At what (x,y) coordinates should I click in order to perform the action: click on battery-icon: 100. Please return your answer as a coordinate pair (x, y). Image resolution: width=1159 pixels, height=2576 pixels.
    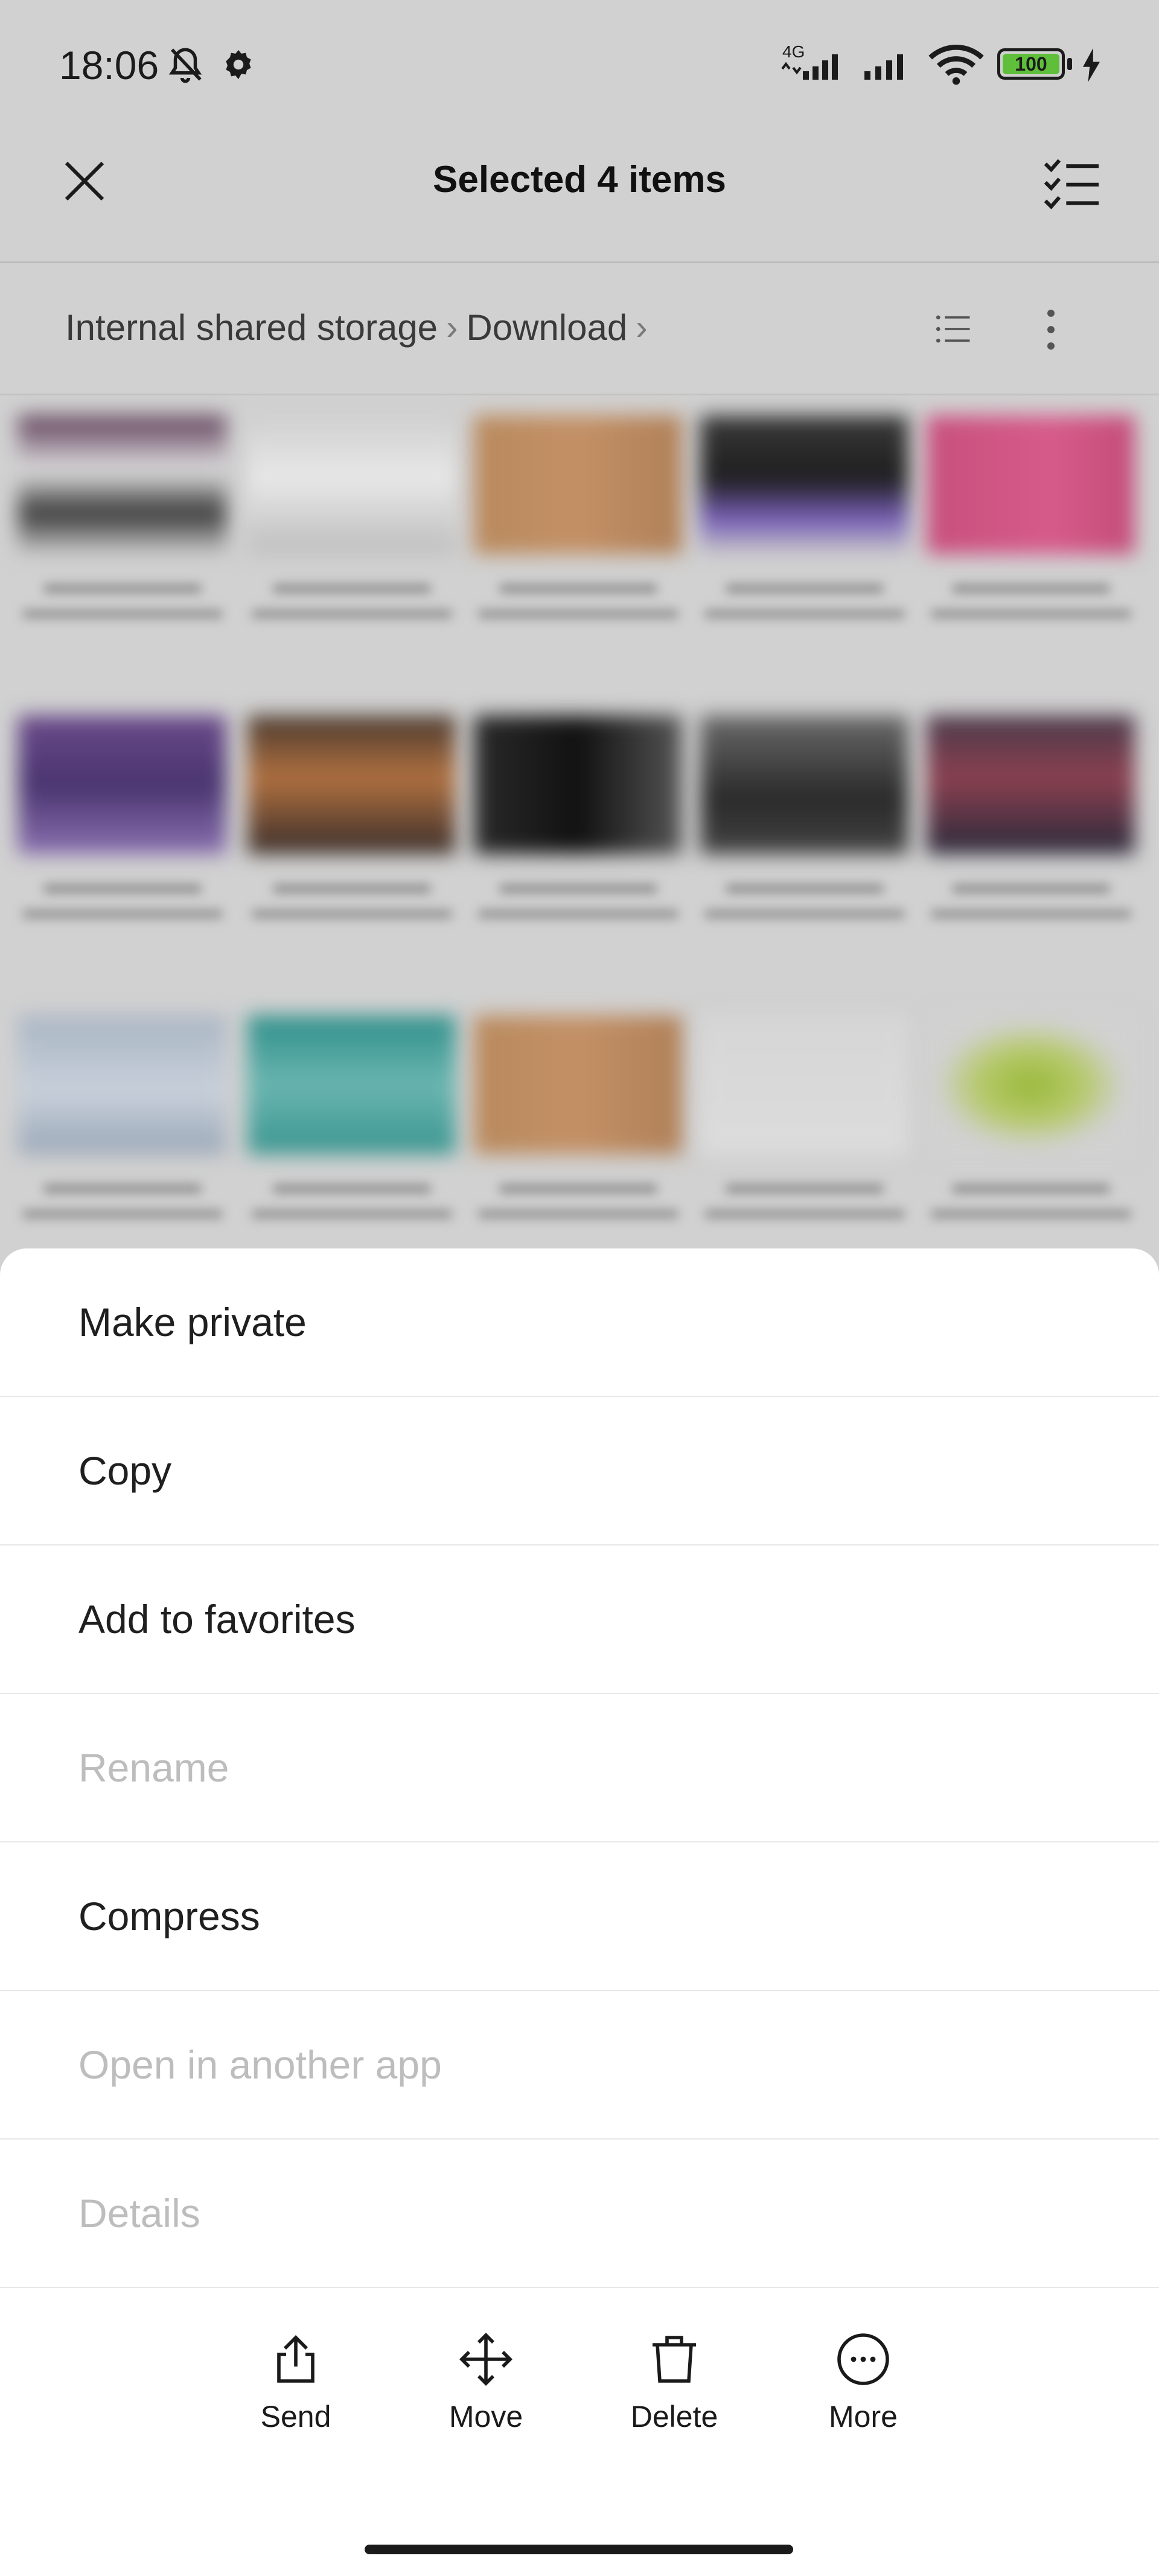
    Looking at the image, I should click on (1031, 64).